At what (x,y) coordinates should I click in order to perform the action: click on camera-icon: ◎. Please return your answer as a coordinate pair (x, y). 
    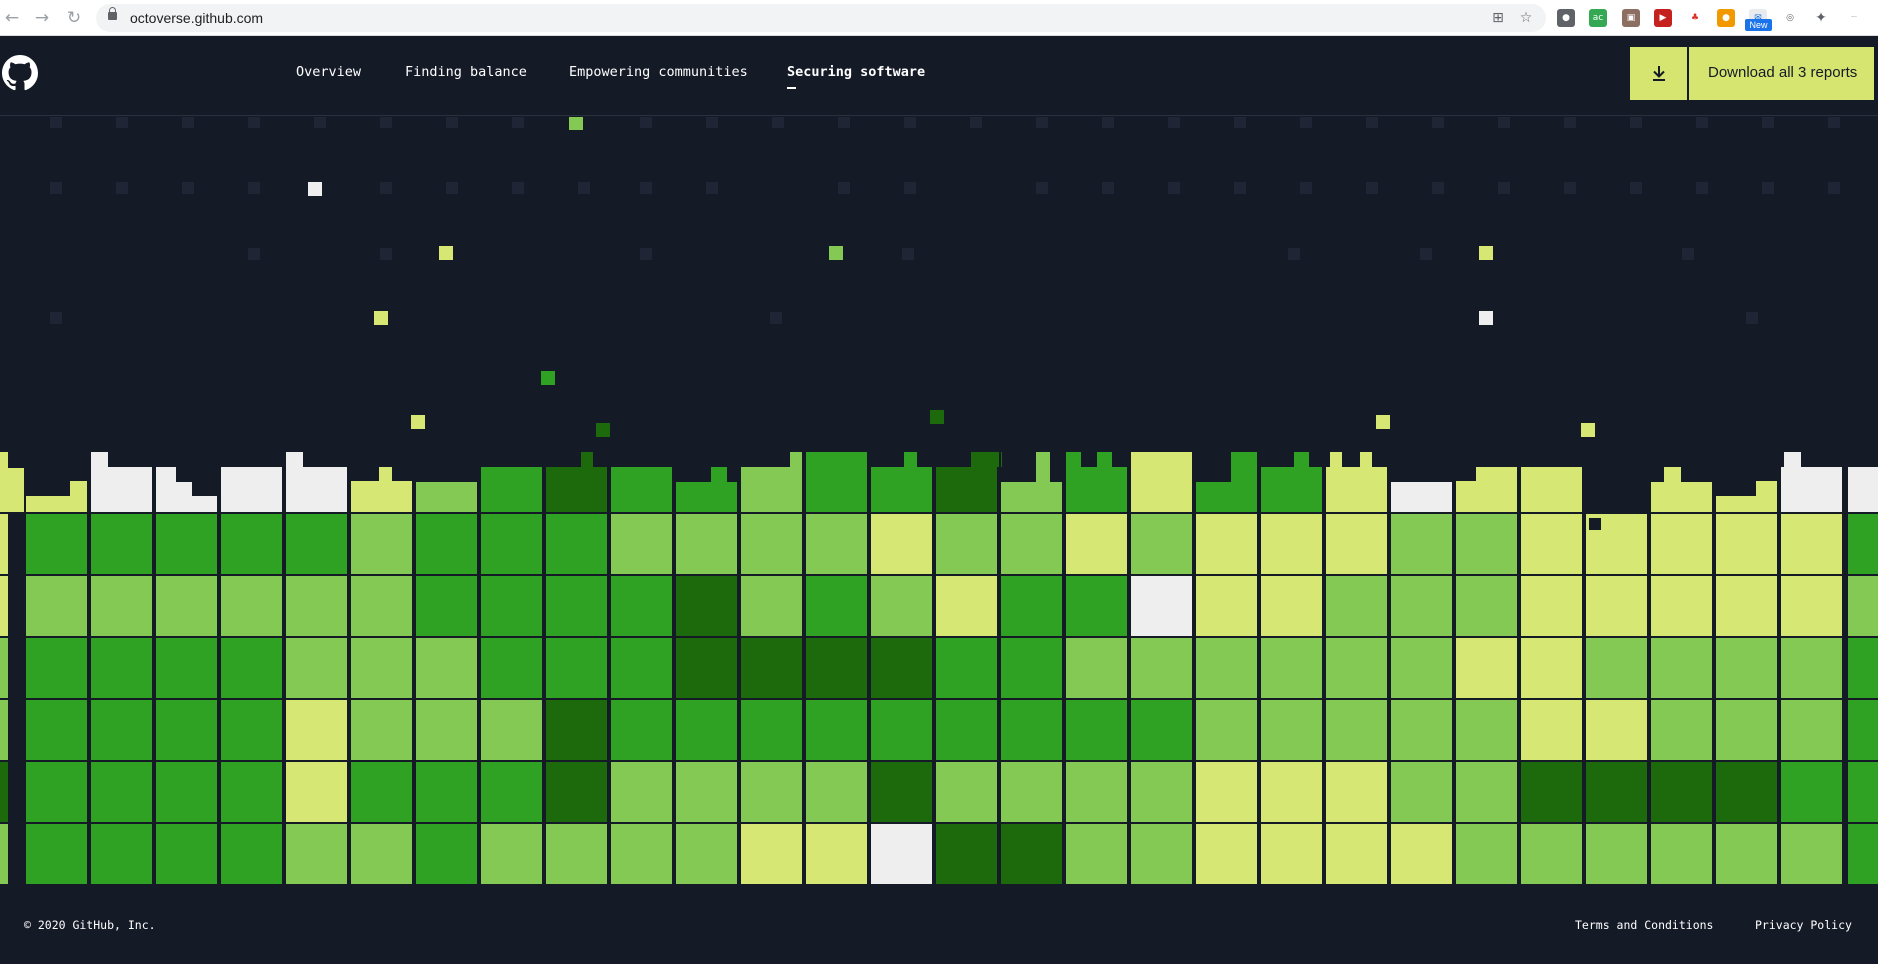
    Looking at the image, I should click on (1790, 18).